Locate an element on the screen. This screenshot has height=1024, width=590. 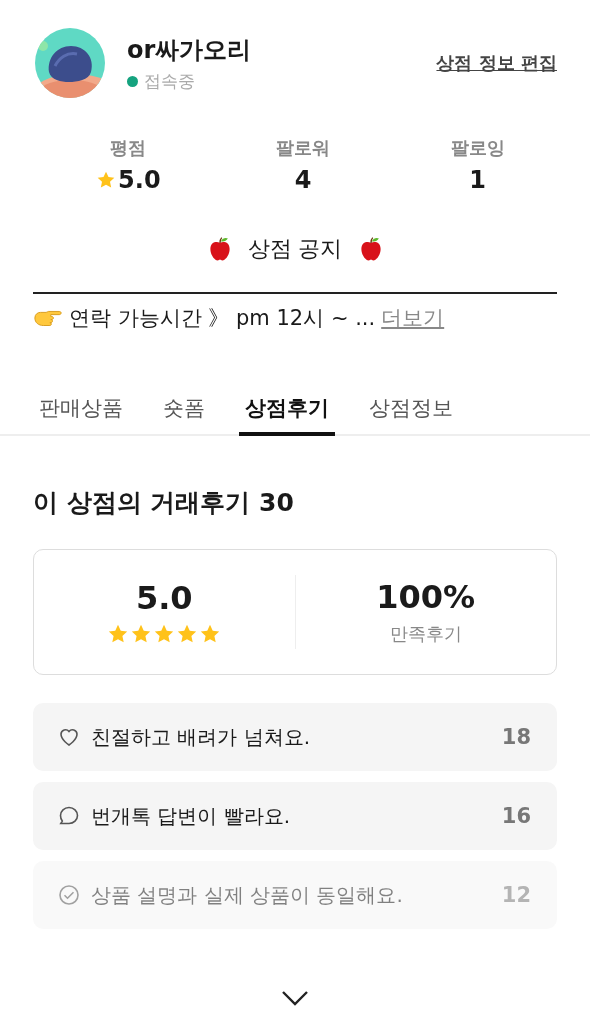
tab: 상점정보 is located at coordinates (411, 415).